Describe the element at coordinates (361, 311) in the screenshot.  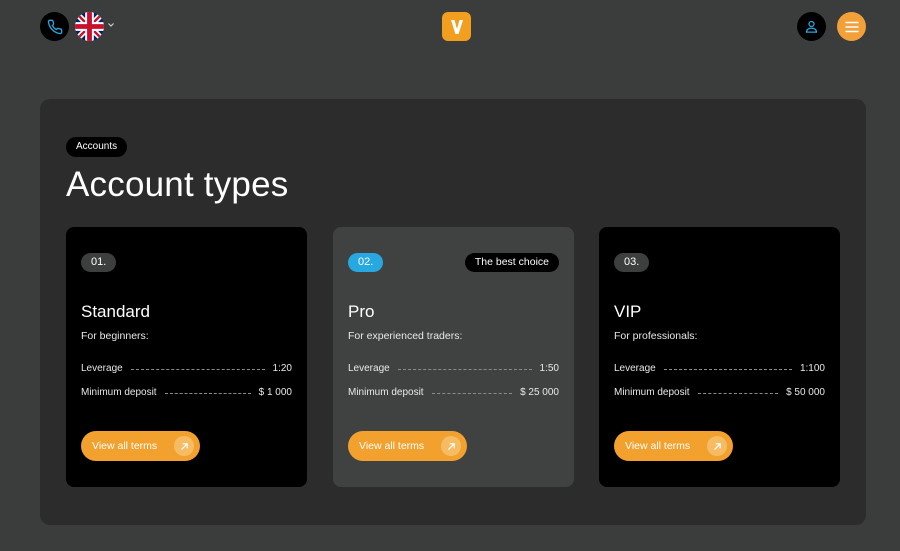
I see `card-title: Pro` at that location.